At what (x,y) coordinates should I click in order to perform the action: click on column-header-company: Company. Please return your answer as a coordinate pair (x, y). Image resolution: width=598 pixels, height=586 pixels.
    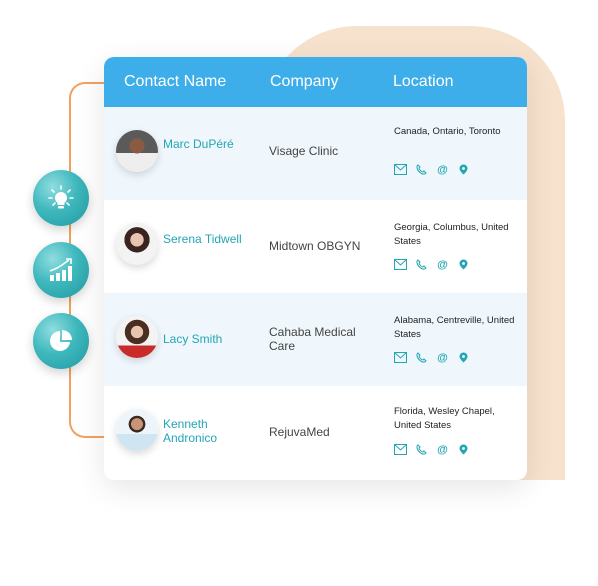
    Looking at the image, I should click on (304, 82).